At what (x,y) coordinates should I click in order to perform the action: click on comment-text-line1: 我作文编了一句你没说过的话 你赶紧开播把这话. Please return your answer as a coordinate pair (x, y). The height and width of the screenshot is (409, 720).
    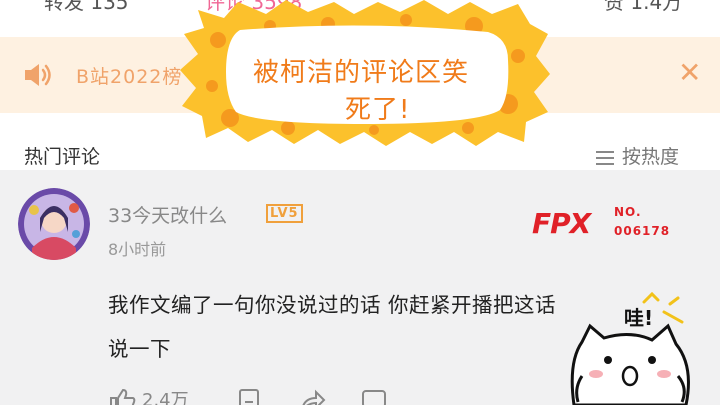
    Looking at the image, I should click on (332, 305).